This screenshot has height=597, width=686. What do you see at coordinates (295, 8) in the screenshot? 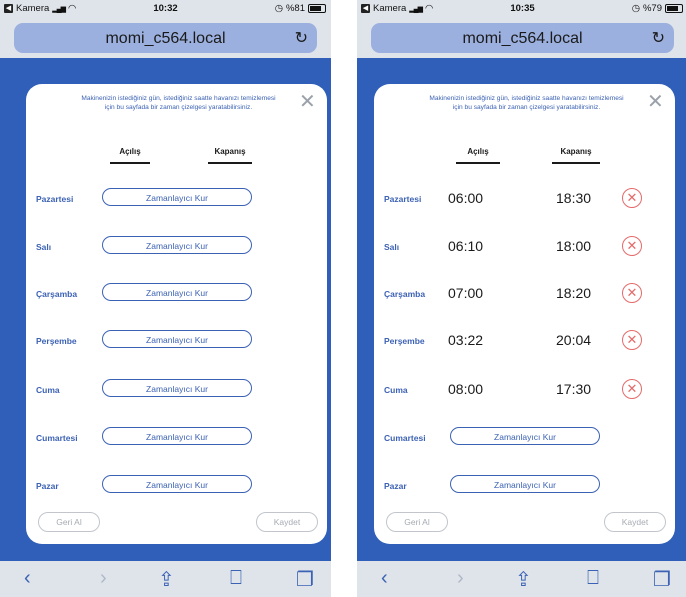
I see `battery-label: %81` at bounding box center [295, 8].